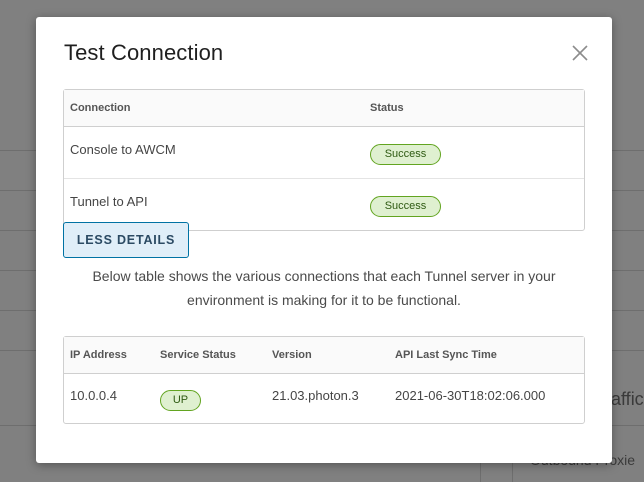 Image resolution: width=644 pixels, height=482 pixels. I want to click on column-header-version: Version, so click(327, 355).